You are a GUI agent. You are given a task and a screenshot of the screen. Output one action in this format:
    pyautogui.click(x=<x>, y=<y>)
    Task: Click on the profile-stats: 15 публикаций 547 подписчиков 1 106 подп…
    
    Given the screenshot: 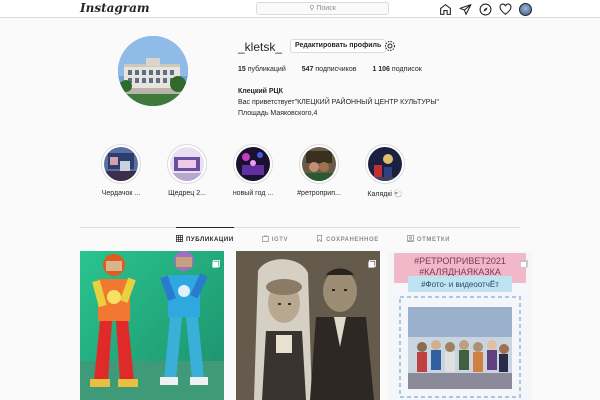 What is the action you would take?
    pyautogui.click(x=330, y=69)
    